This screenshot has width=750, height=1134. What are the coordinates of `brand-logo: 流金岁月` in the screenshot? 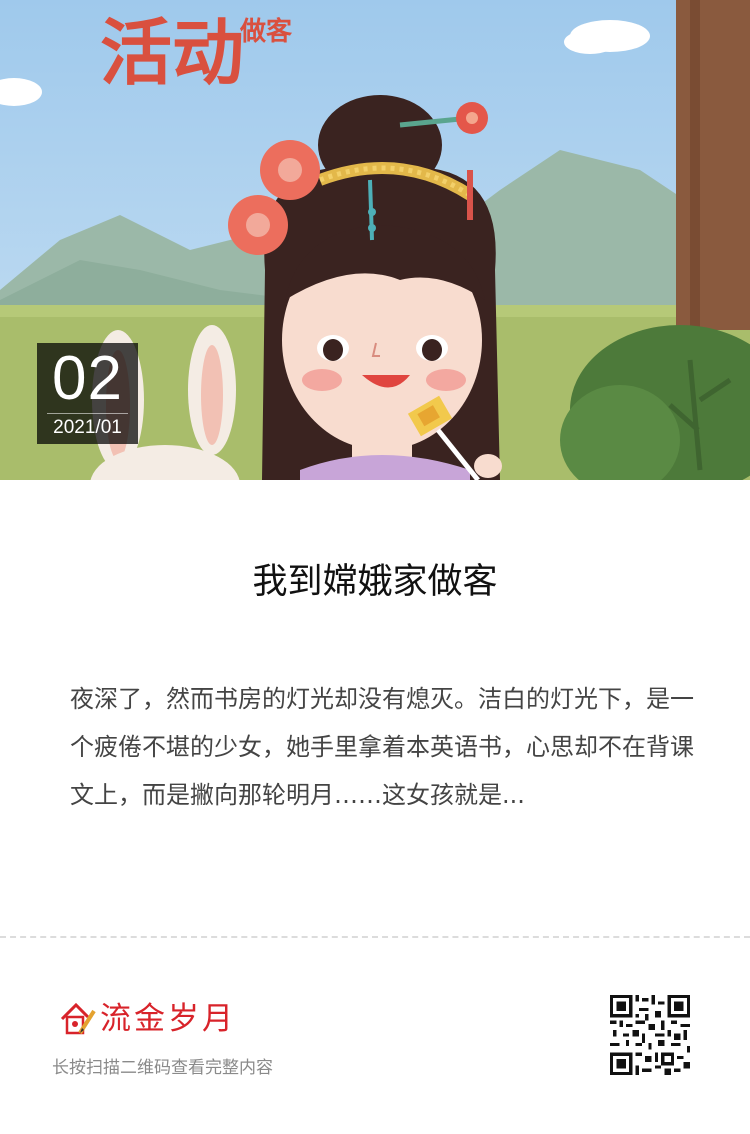 It's located at (147, 1019).